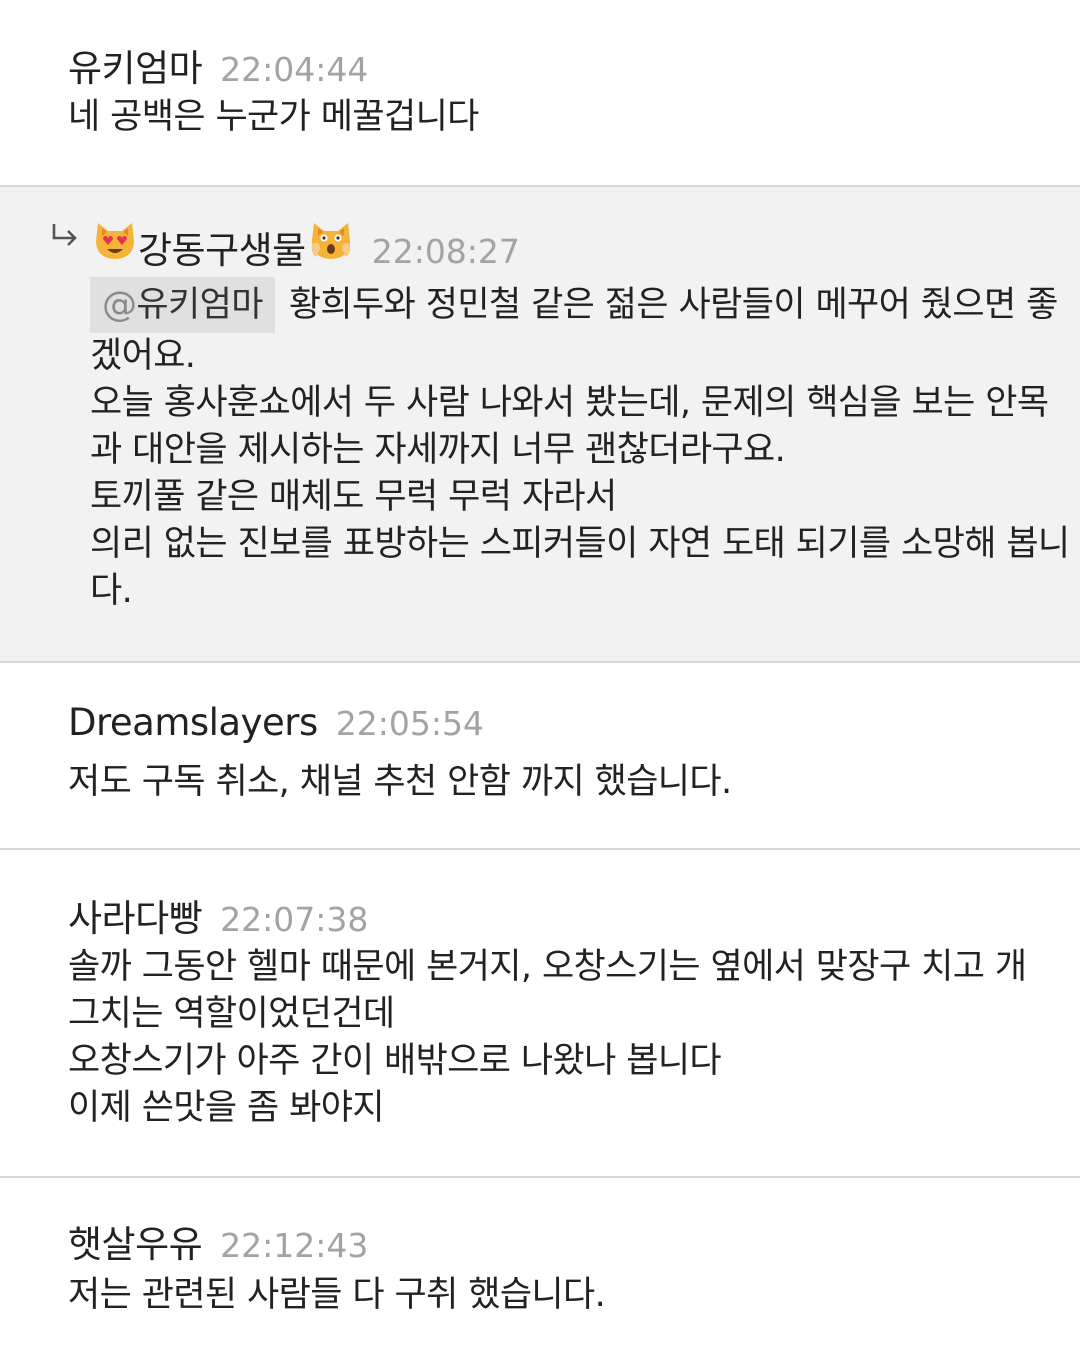 The width and height of the screenshot is (1080, 1356). What do you see at coordinates (294, 919) in the screenshot?
I see `comment-timestamp: 22:07:38` at bounding box center [294, 919].